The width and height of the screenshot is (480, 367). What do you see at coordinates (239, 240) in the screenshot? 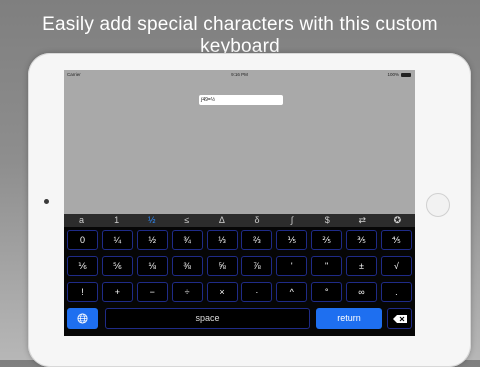
I see `key-row-1: 0¼½¾⅓⅔⅕⅖⅗⅘` at bounding box center [239, 240].